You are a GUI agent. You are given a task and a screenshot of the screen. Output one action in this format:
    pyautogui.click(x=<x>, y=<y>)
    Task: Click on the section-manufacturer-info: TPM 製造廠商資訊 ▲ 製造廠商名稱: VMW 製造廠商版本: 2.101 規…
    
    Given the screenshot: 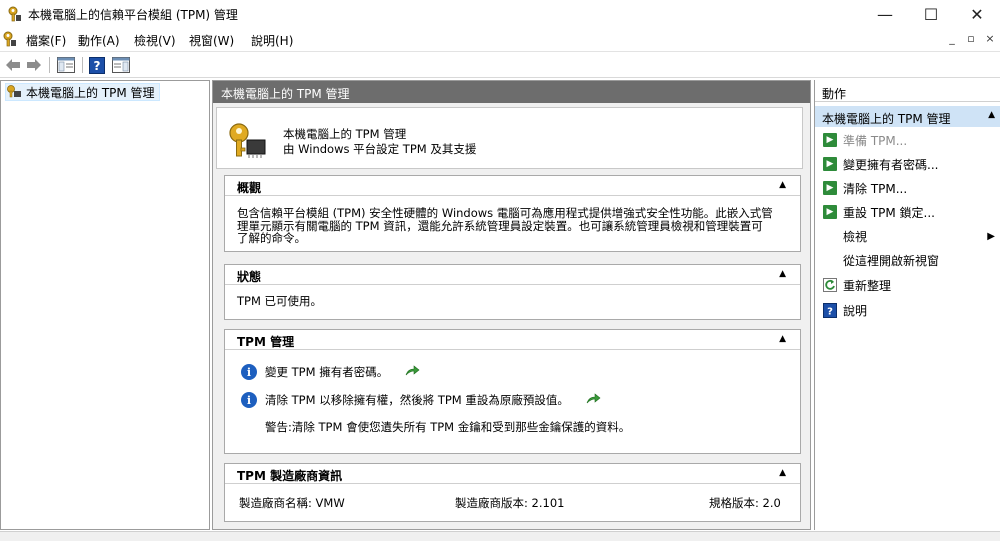 What is the action you would take?
    pyautogui.click(x=512, y=492)
    